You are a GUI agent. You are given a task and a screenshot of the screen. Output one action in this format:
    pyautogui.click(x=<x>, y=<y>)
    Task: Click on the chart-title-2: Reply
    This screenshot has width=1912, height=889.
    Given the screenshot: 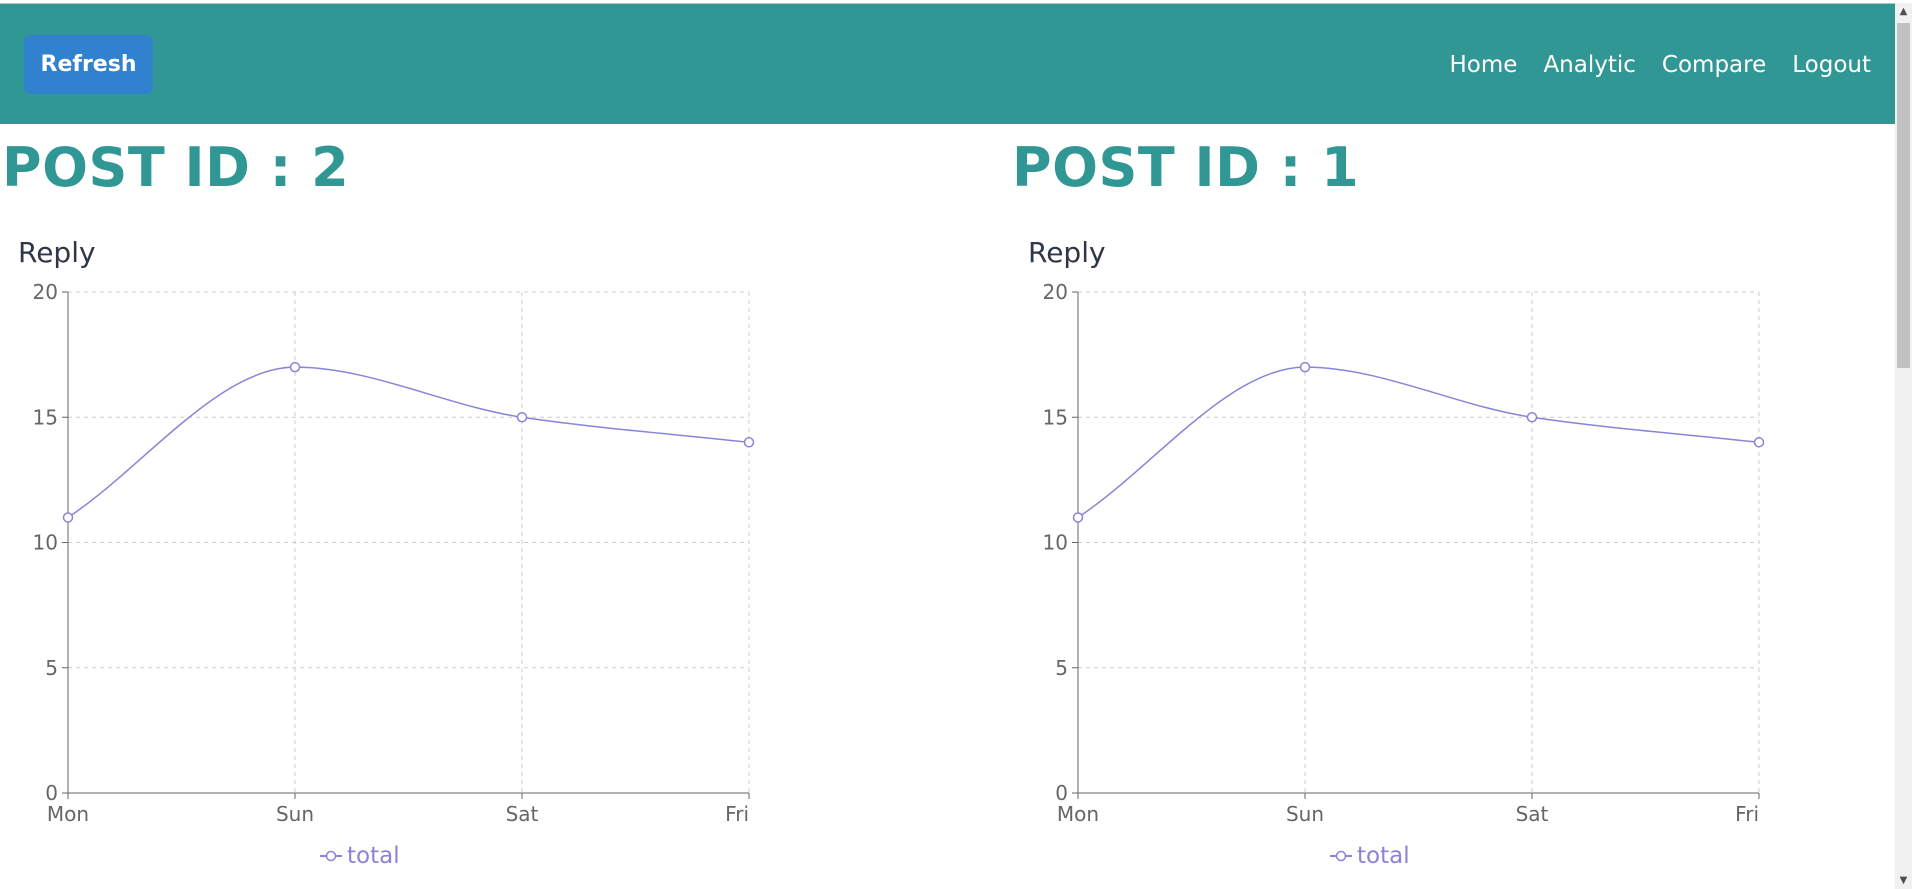 What is the action you would take?
    pyautogui.click(x=1067, y=252)
    